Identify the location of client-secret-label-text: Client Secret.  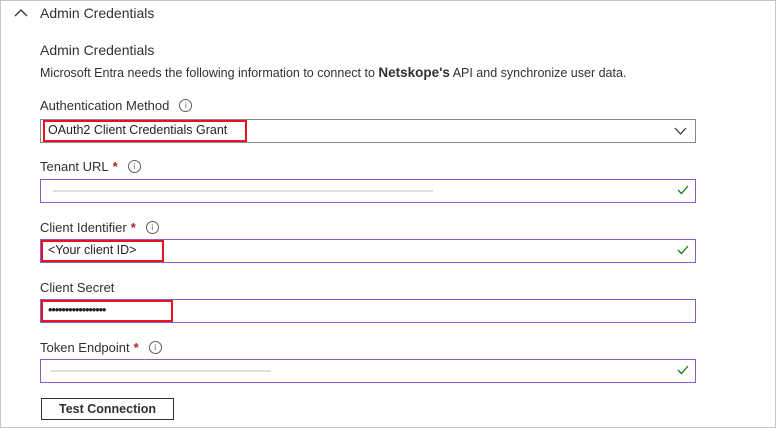
(77, 287).